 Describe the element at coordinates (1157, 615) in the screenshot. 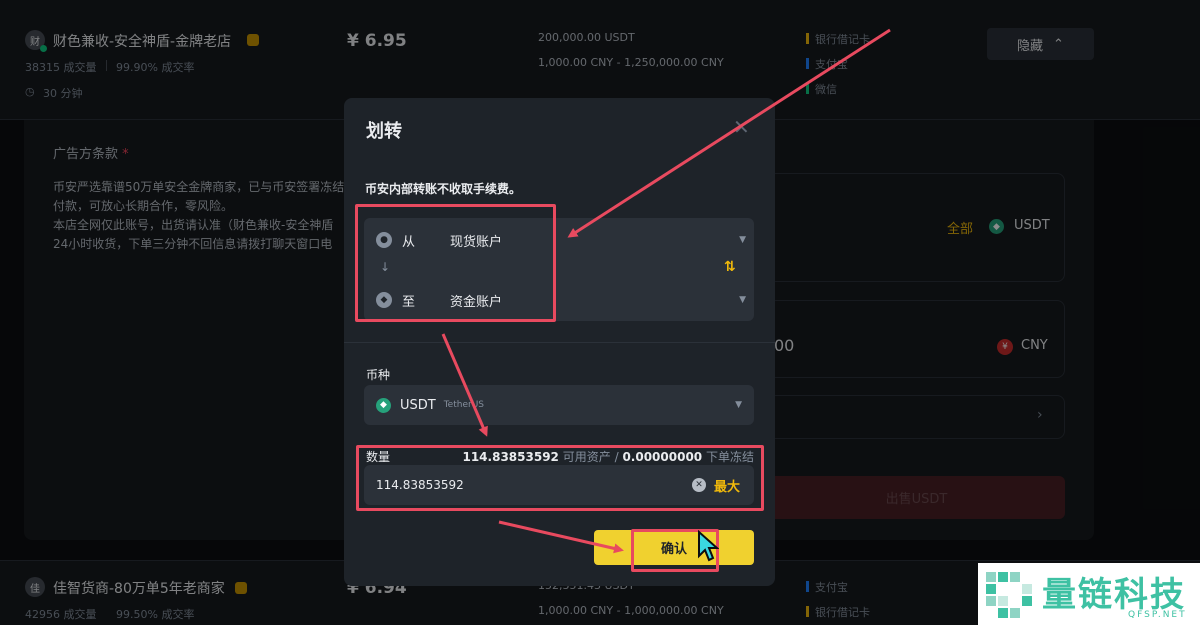

I see `brand-domain: QFSP.NET` at that location.